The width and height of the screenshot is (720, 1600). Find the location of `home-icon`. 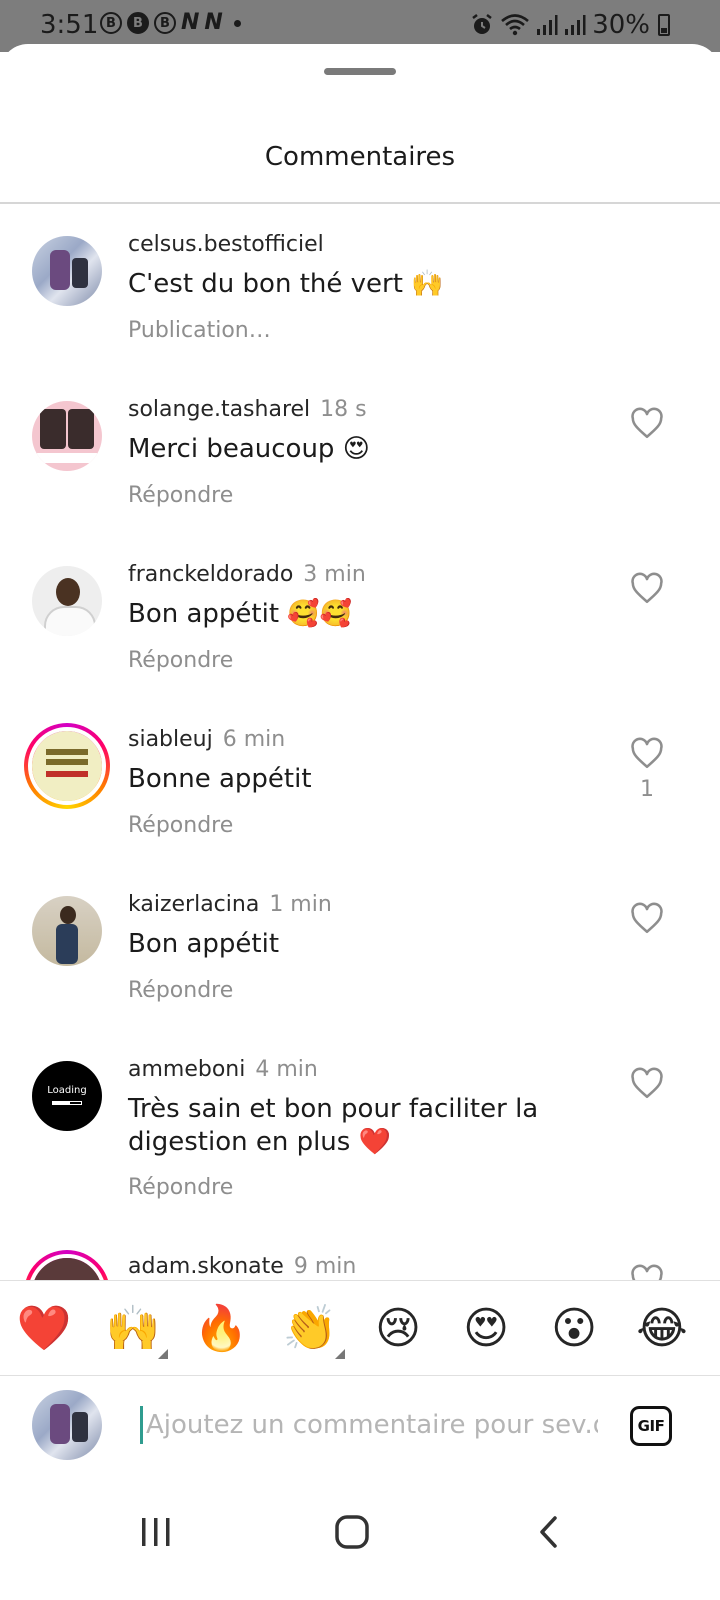

home-icon is located at coordinates (352, 1532).